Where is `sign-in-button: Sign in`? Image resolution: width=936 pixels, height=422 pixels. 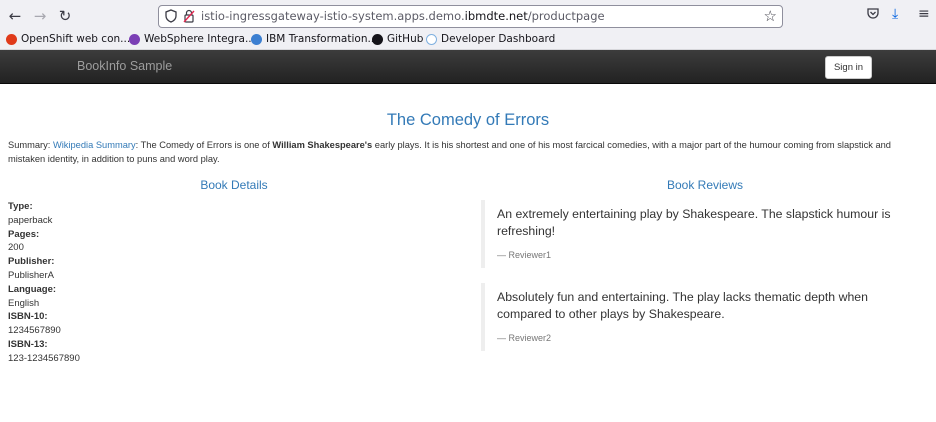
sign-in-button: Sign in is located at coordinates (848, 67).